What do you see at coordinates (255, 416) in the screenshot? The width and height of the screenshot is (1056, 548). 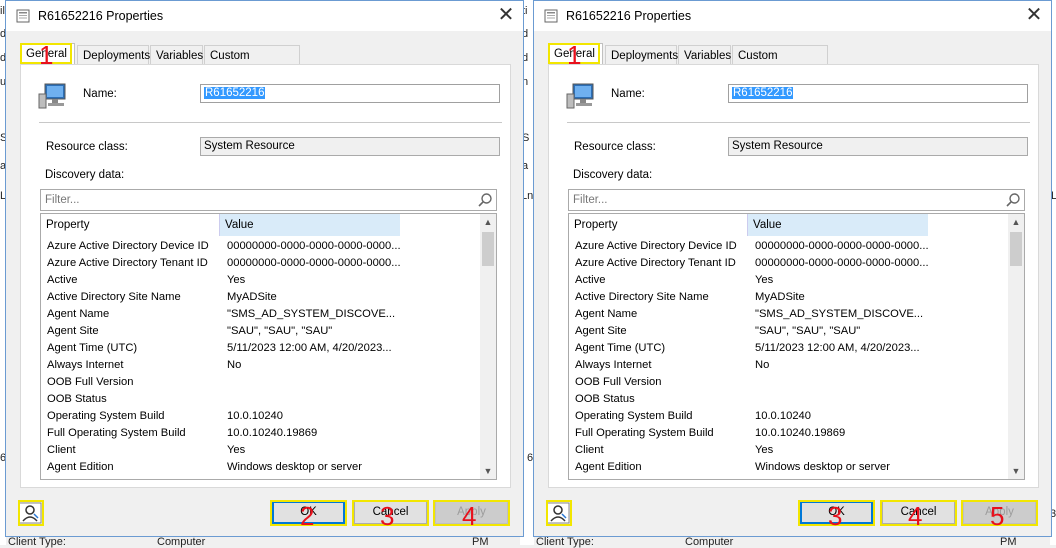 I see `row-value: 10.0.10240` at bounding box center [255, 416].